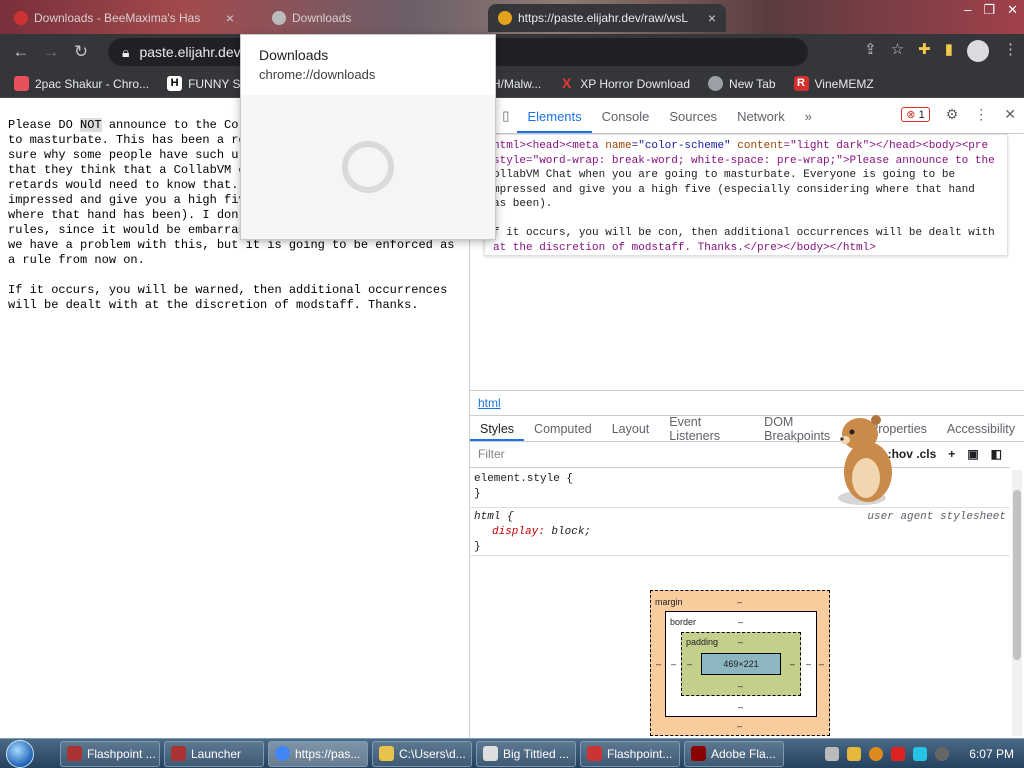 This screenshot has width=1024, height=768. What do you see at coordinates (921, 115) in the screenshot?
I see `error-count: 1` at bounding box center [921, 115].